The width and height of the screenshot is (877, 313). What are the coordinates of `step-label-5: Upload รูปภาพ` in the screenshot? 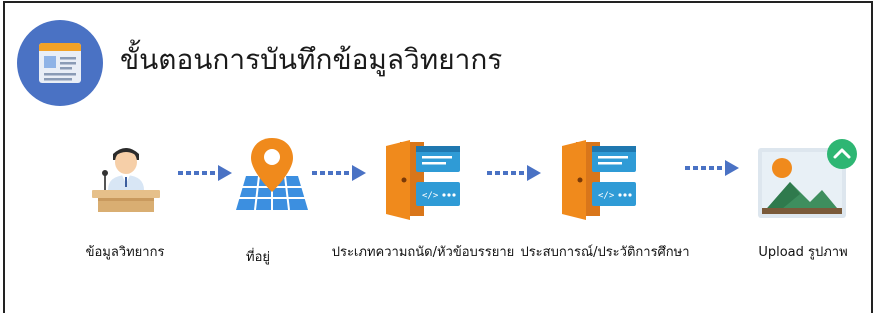 It's located at (803, 252).